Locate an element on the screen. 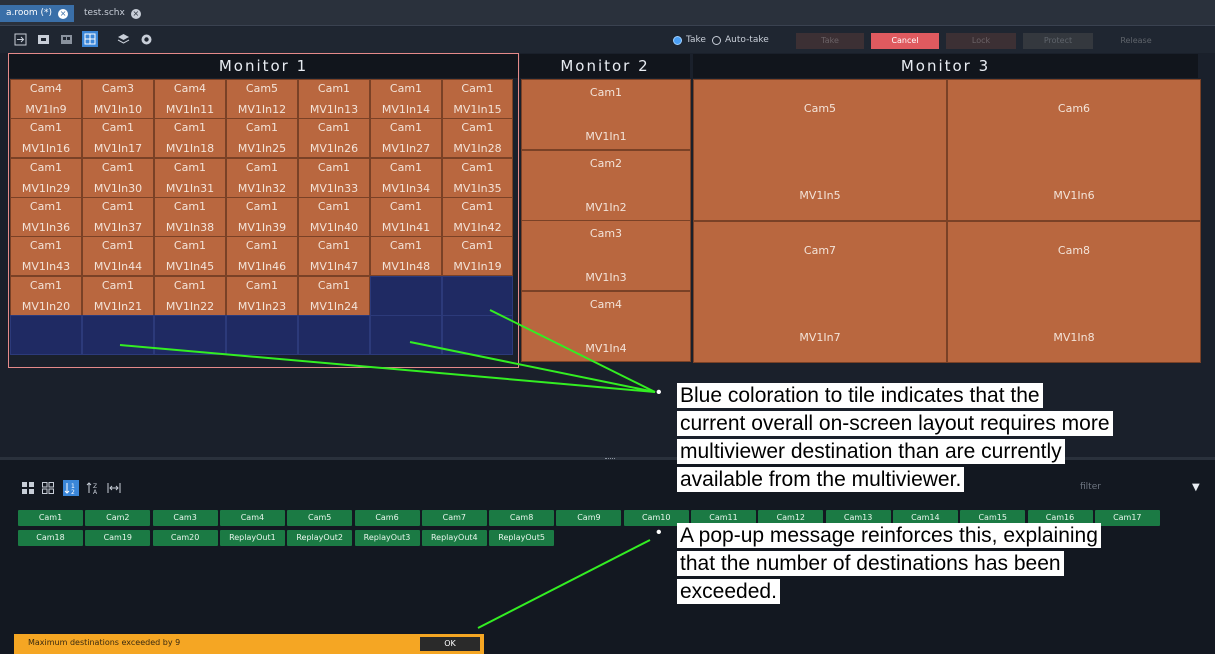  monitor-tile: Cam1 MV1In21 is located at coordinates (118, 296).